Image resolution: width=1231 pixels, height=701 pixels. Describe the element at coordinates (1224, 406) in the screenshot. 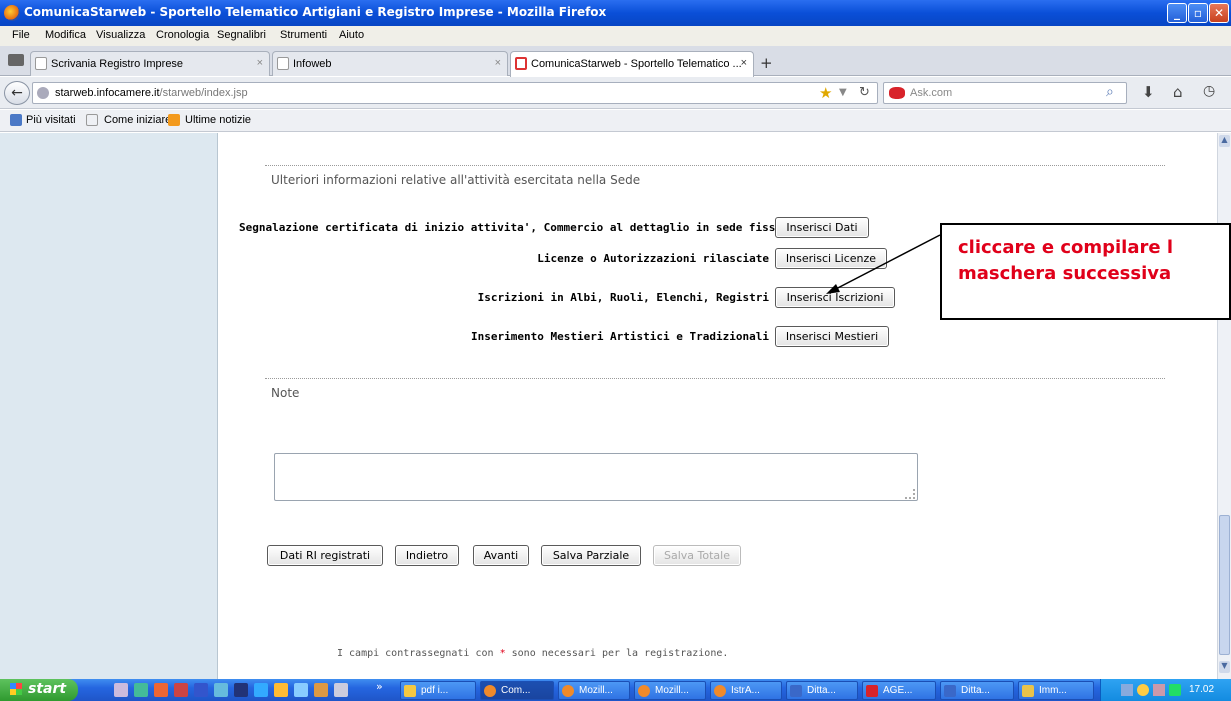

I see `vertical-scrollbar: ▲ ▼` at that location.